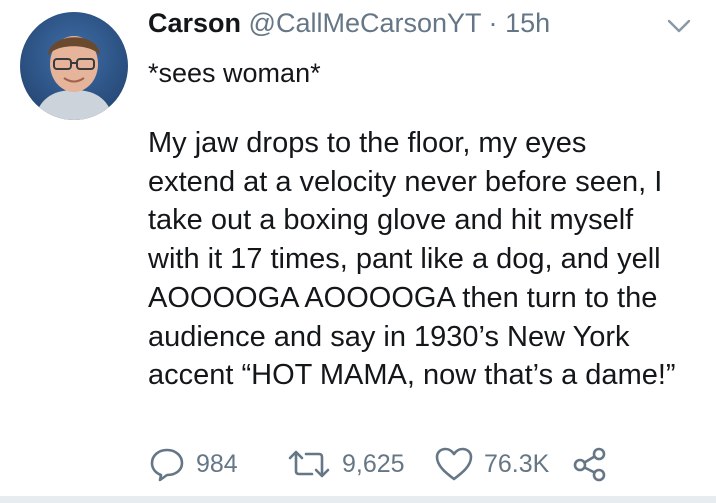 The image size is (716, 503). What do you see at coordinates (365, 23) in the screenshot?
I see `author-handle: @CallMeCarsonYT` at bounding box center [365, 23].